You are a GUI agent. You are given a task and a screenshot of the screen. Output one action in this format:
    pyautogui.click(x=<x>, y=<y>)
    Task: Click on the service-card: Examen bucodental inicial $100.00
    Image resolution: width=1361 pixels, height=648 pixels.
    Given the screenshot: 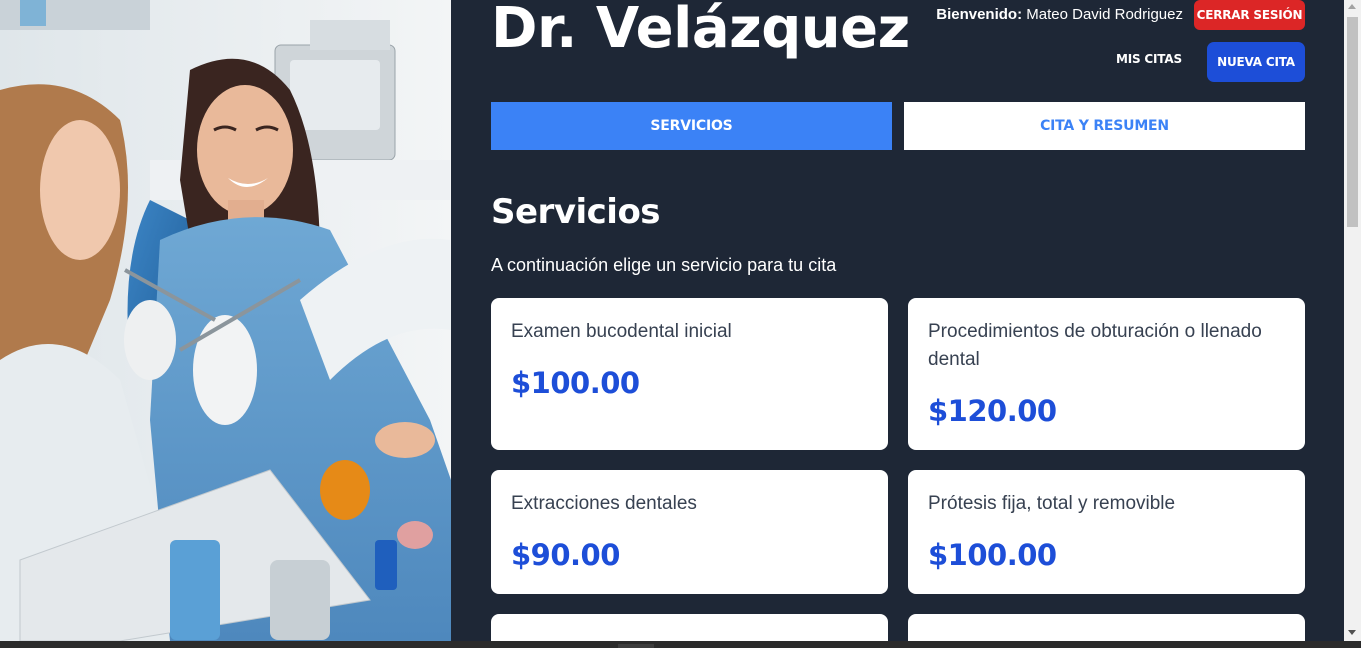 What is the action you would take?
    pyautogui.click(x=689, y=374)
    